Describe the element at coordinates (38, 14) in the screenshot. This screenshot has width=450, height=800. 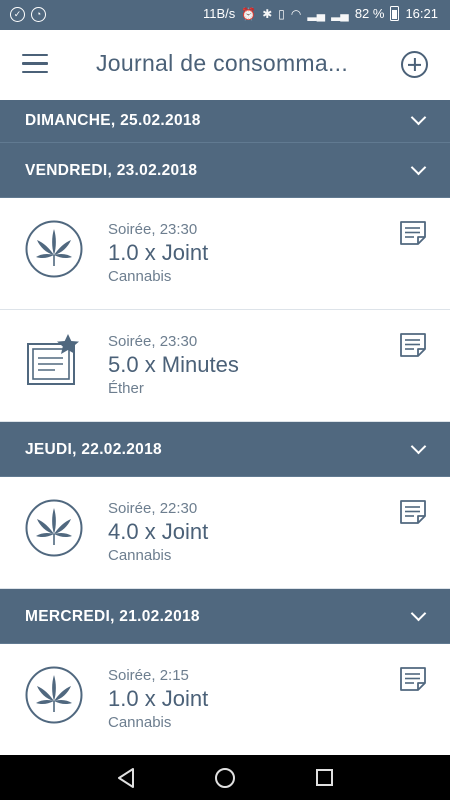
I see `notification-icon: ◔` at that location.